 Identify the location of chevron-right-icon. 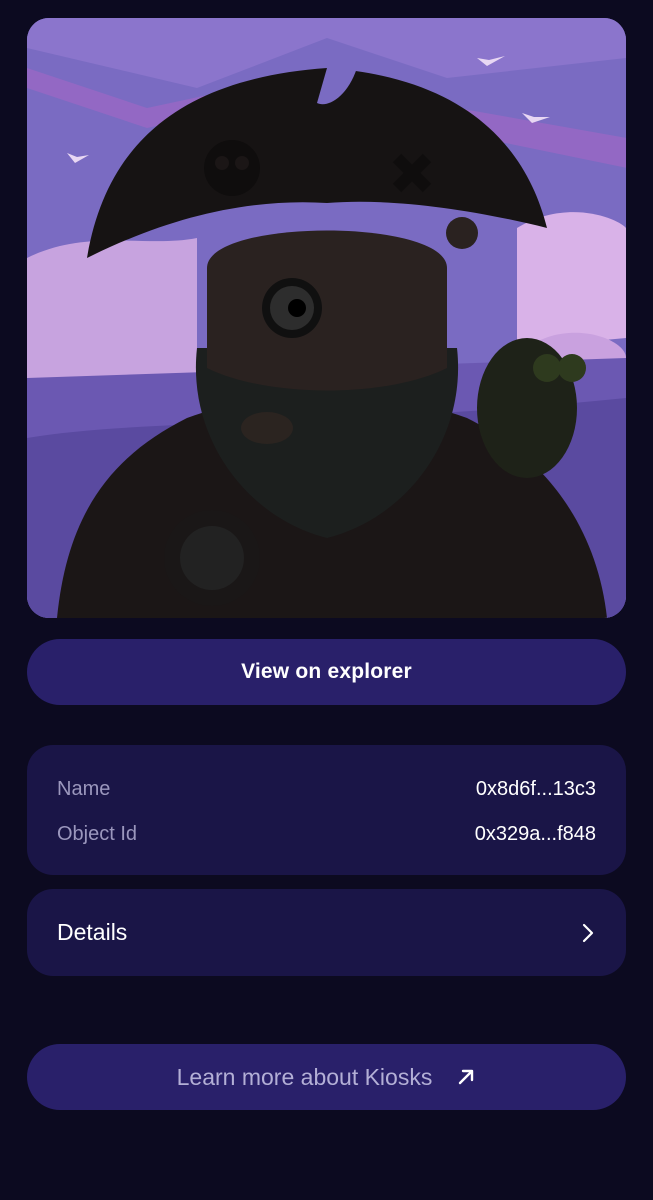
(588, 932).